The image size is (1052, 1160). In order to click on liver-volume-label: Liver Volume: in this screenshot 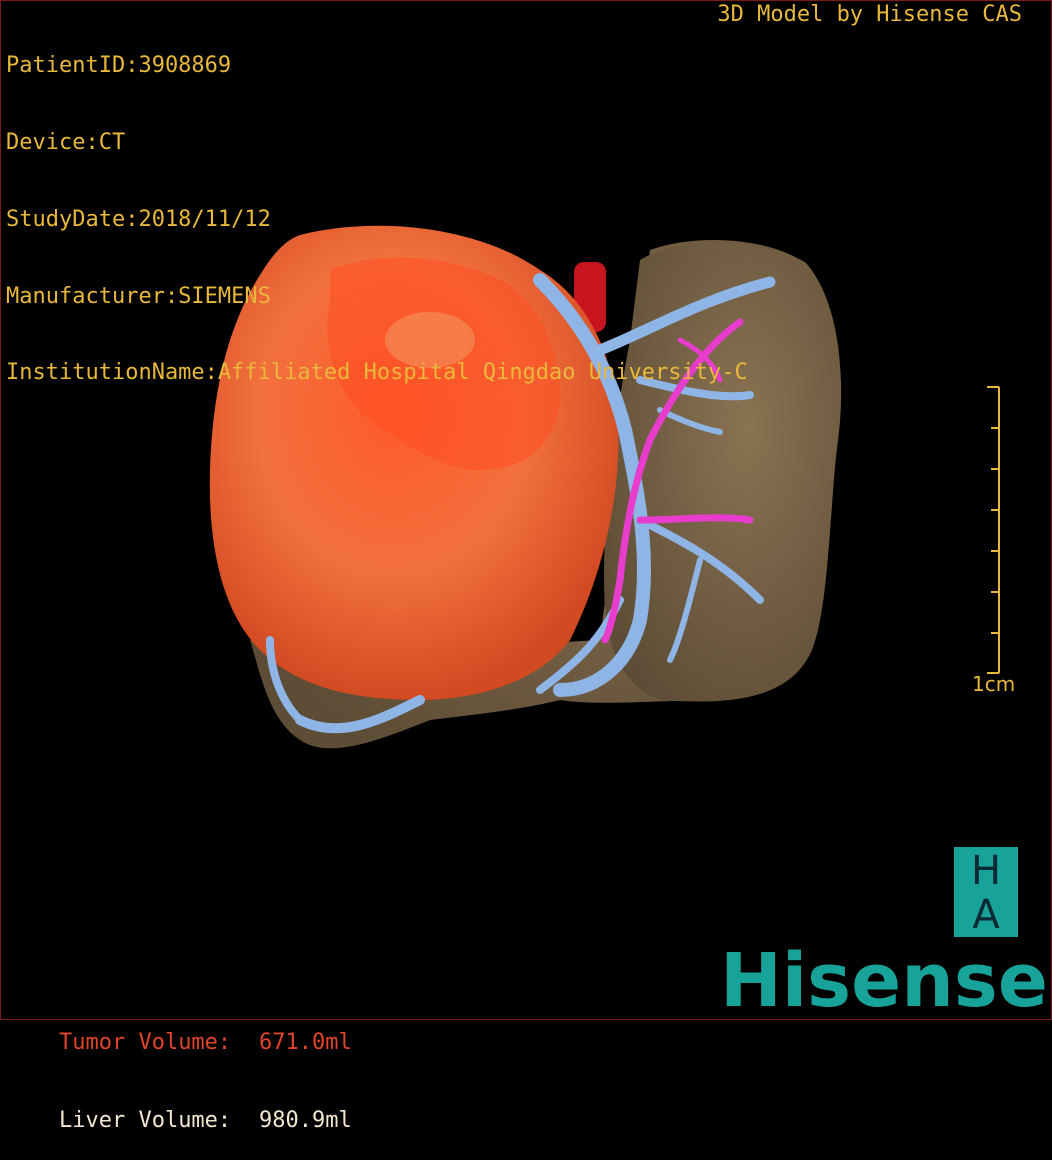, I will do `click(145, 1120)`.